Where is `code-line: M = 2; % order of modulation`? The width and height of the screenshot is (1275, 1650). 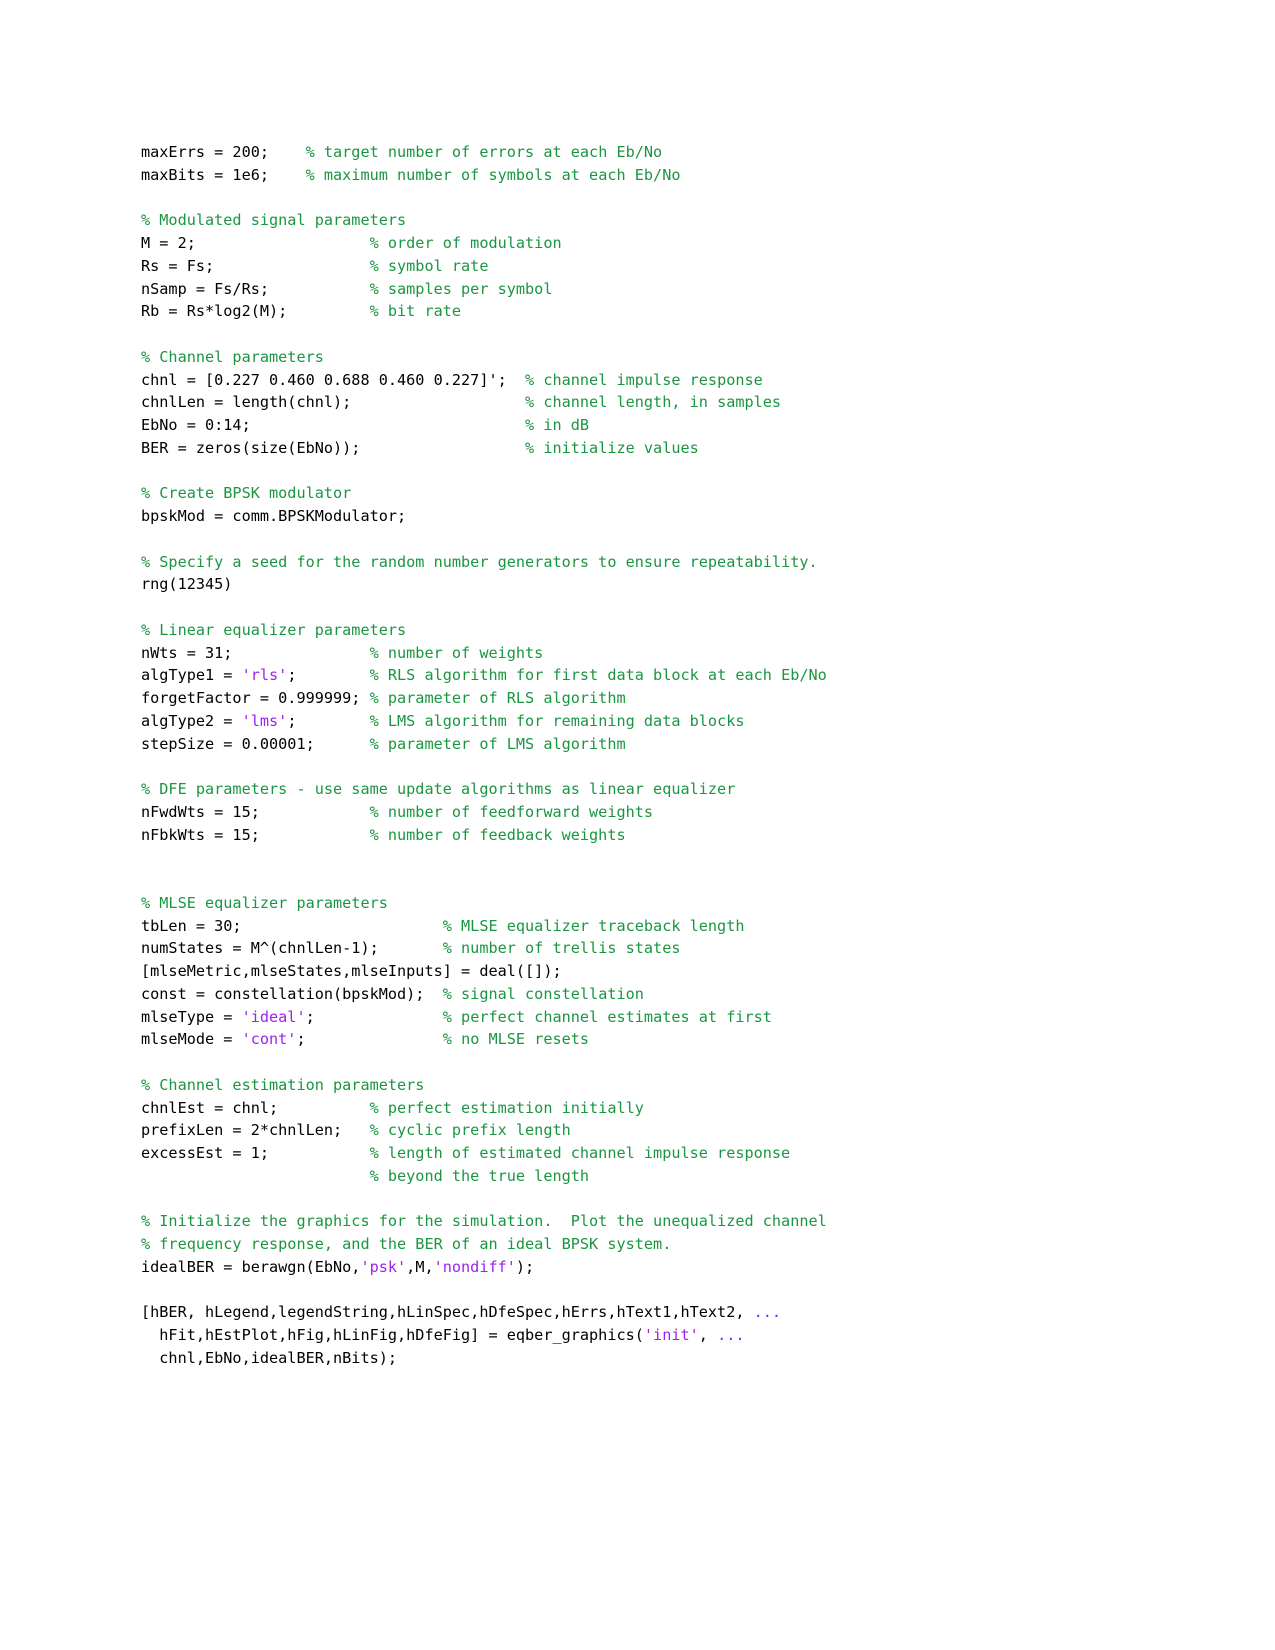
code-line: M = 2; % order of modulation is located at coordinates (708, 243).